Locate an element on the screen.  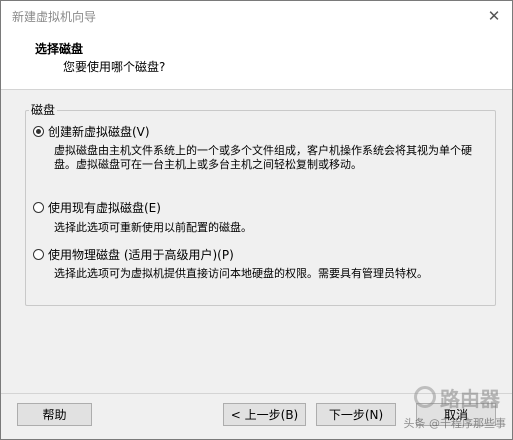
radio-label: 使用物理磁盘 (适用于高级用户)(P) is located at coordinates (141, 254).